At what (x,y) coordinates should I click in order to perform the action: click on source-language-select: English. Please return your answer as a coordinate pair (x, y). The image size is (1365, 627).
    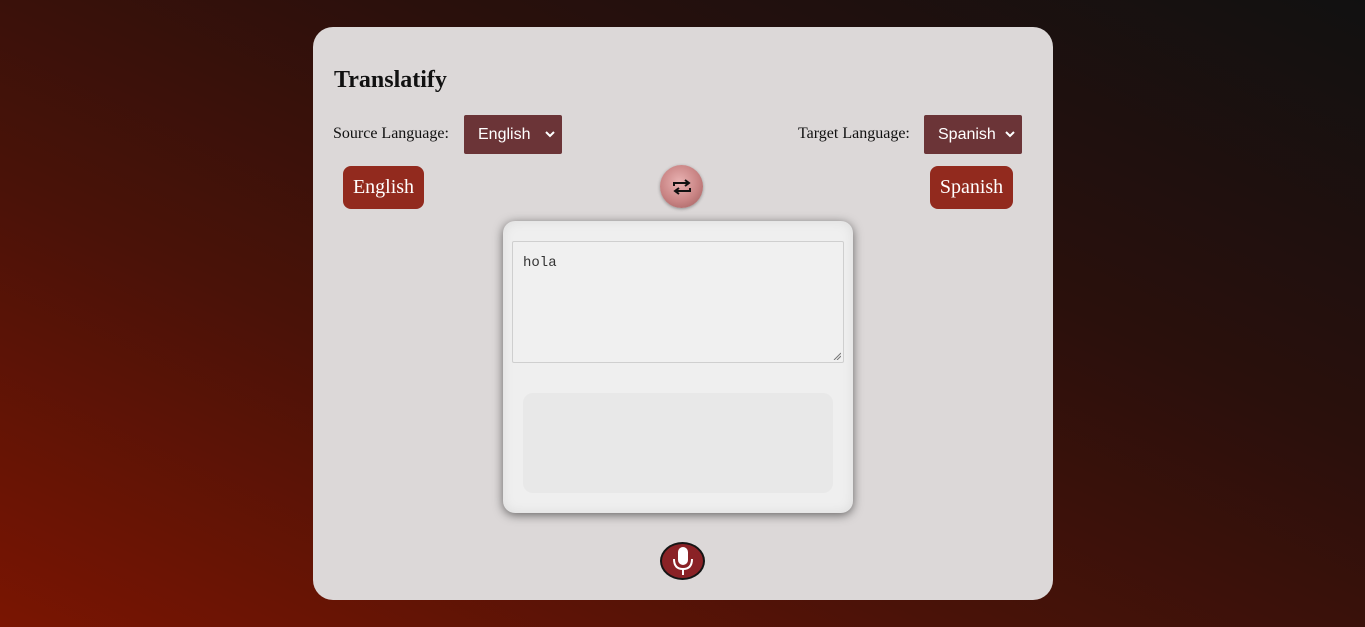
    Looking at the image, I should click on (513, 134).